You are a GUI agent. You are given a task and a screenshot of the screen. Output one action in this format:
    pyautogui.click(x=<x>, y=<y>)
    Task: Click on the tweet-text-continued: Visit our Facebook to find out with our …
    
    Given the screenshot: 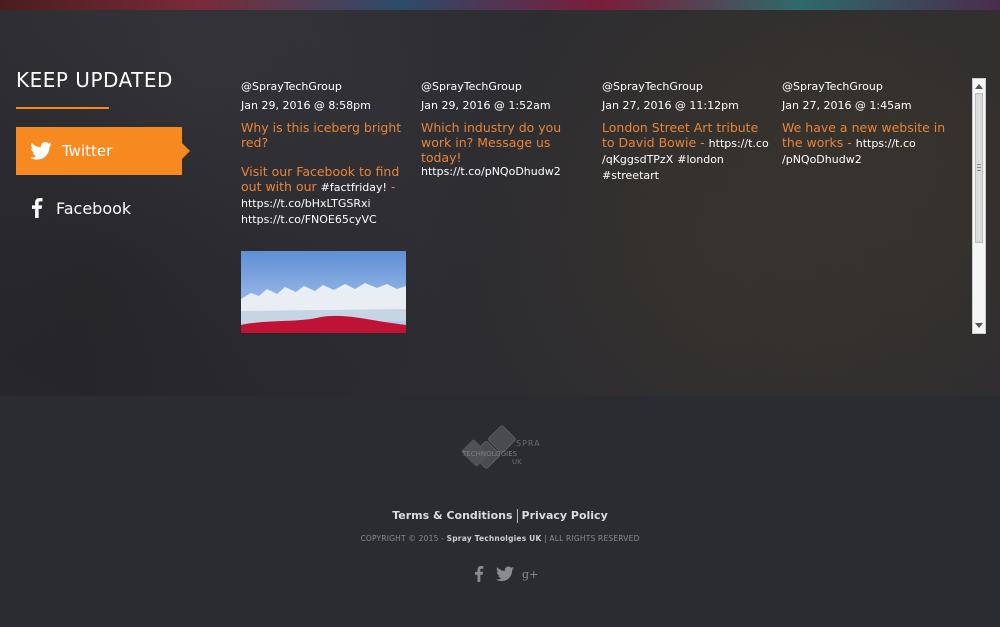 What is the action you would take?
    pyautogui.click(x=326, y=195)
    